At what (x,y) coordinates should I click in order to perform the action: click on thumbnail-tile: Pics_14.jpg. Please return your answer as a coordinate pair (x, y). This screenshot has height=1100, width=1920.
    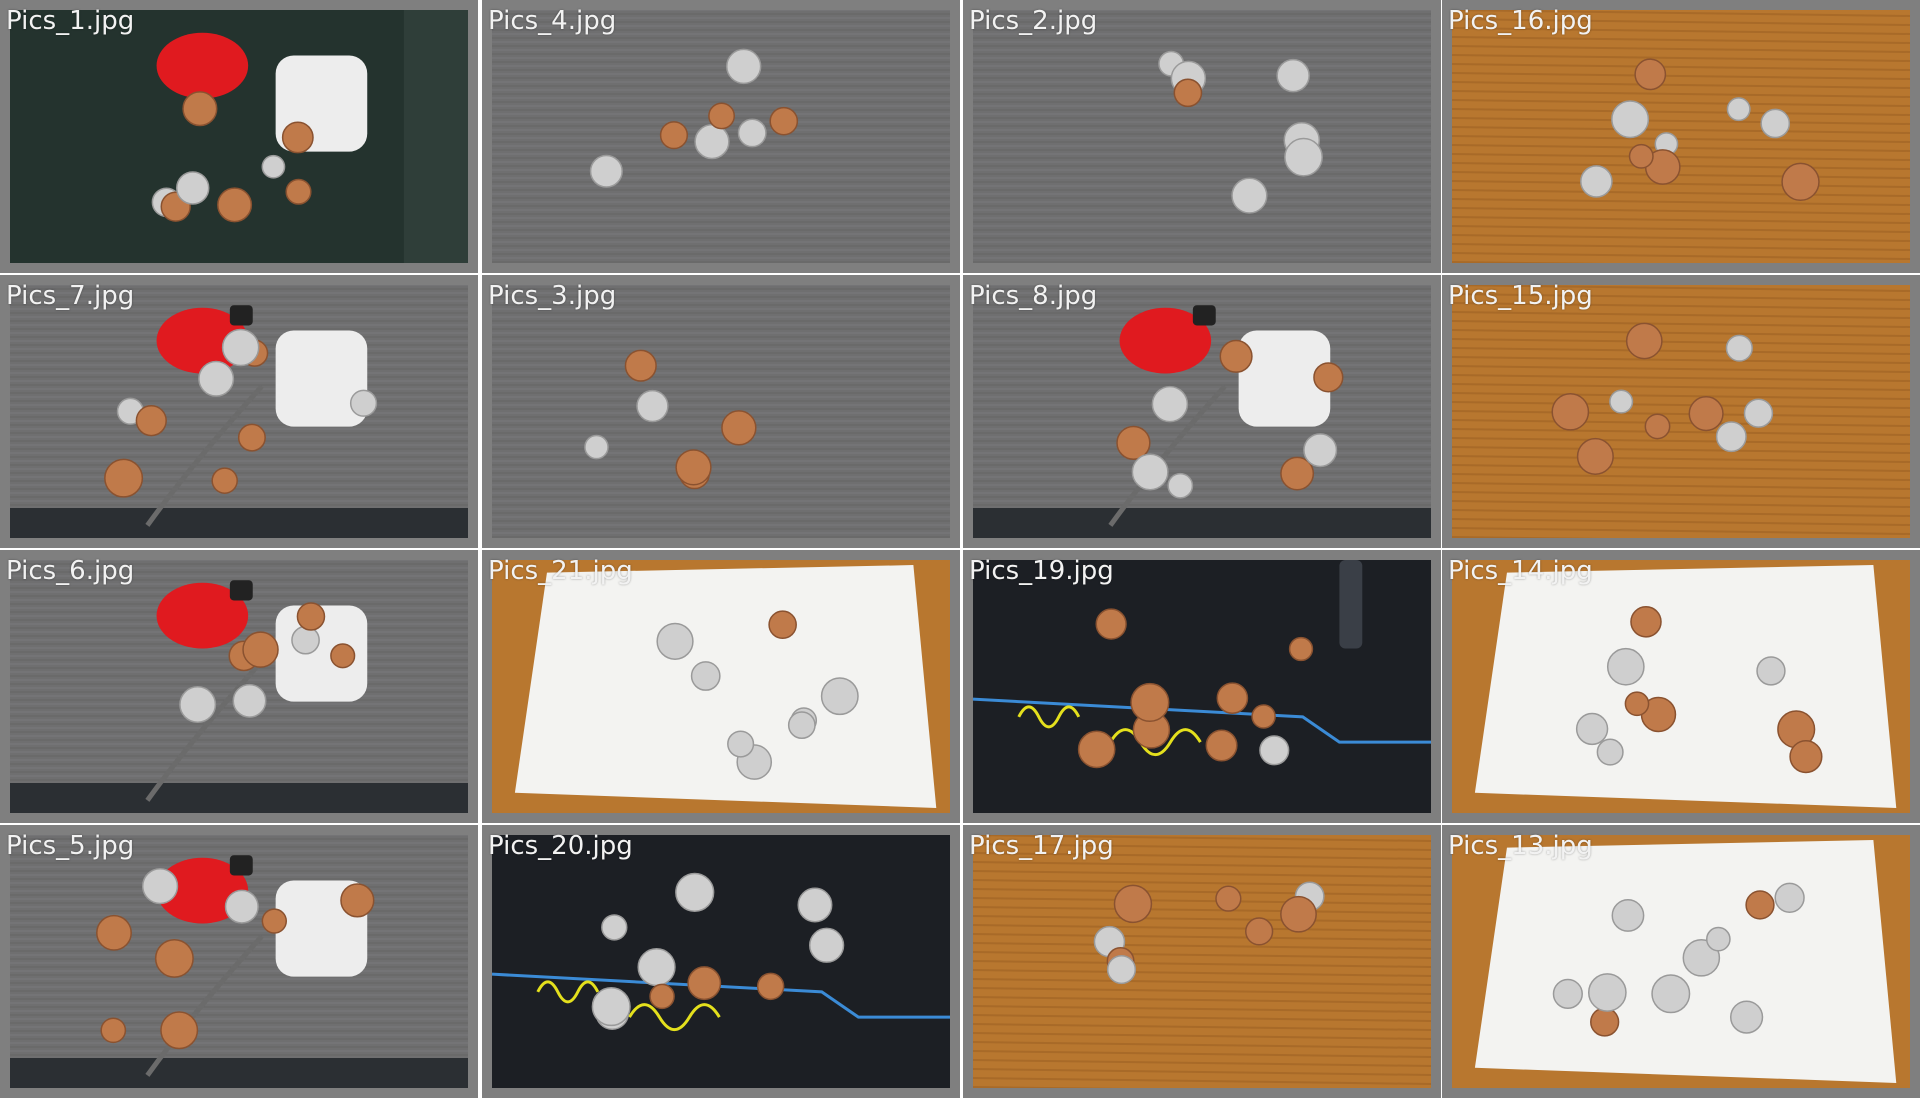
    Looking at the image, I should click on (1681, 686).